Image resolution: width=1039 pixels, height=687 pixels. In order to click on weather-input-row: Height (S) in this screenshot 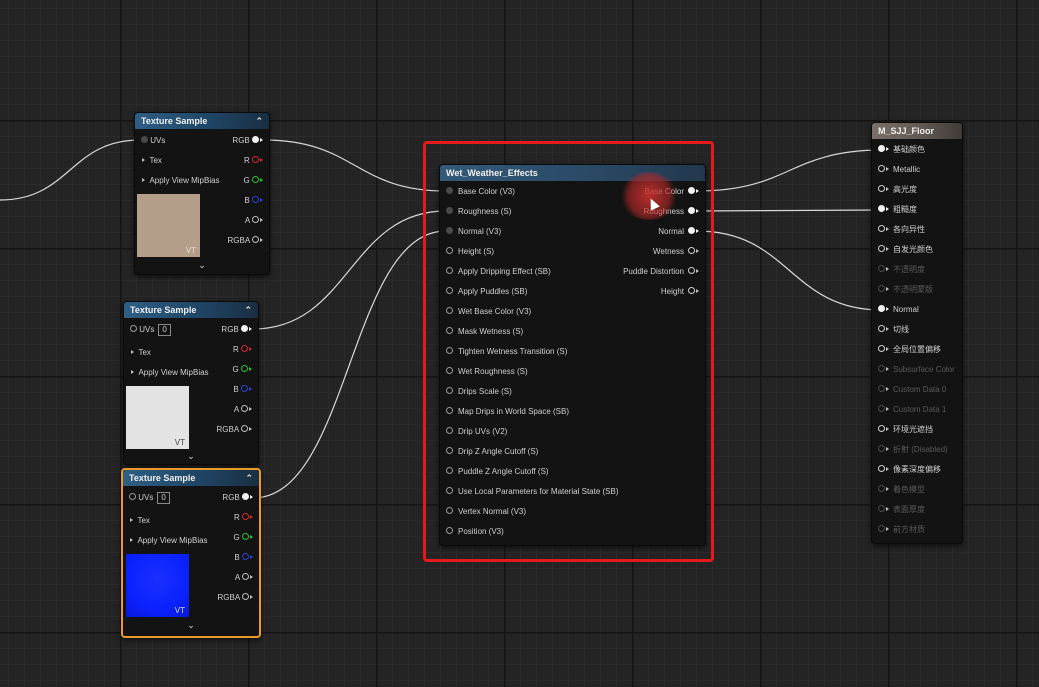, I will do `click(470, 252)`.